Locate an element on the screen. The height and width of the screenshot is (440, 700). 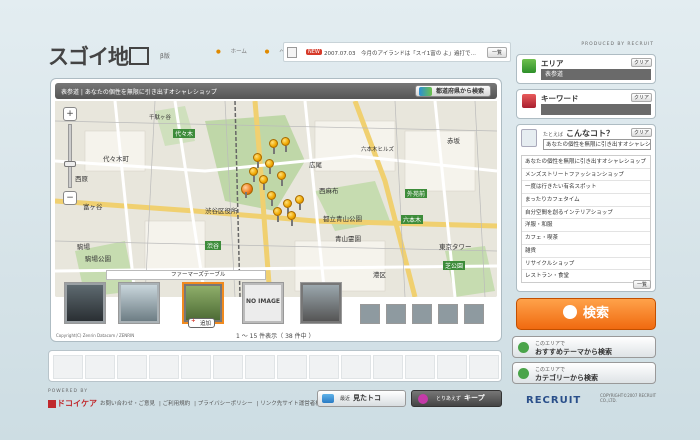
add-button: 追加 is located at coordinates (202, 323).